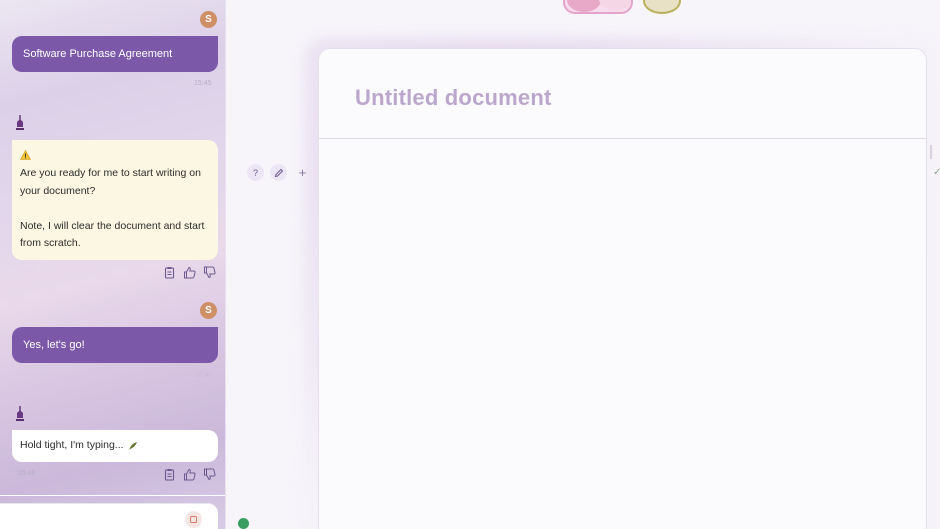 The image size is (940, 529). I want to click on document-title: Untitled document, so click(640, 98).